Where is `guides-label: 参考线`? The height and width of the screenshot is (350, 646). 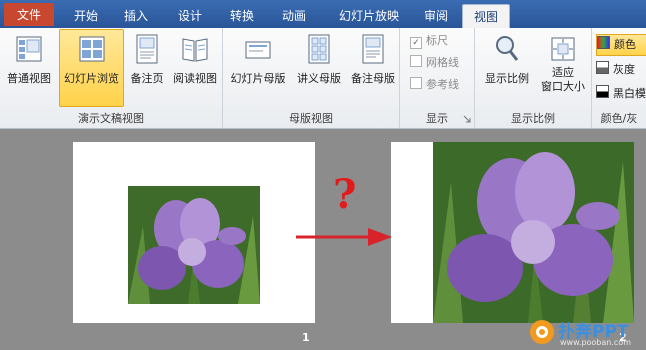
guides-label: 参考线 is located at coordinates (442, 84).